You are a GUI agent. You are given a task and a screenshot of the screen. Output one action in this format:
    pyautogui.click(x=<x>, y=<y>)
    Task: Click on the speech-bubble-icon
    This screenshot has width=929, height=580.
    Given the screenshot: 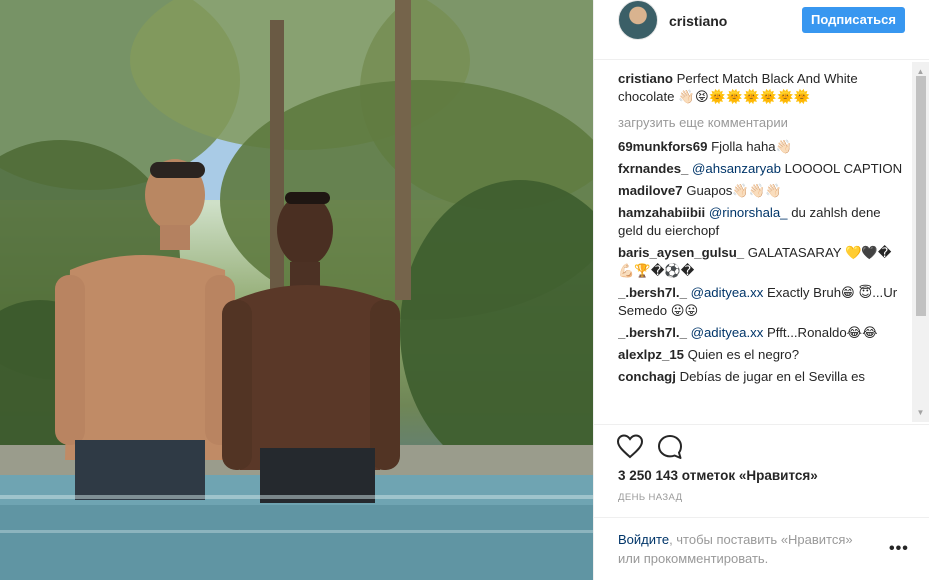 What is the action you would take?
    pyautogui.click(x=670, y=447)
    